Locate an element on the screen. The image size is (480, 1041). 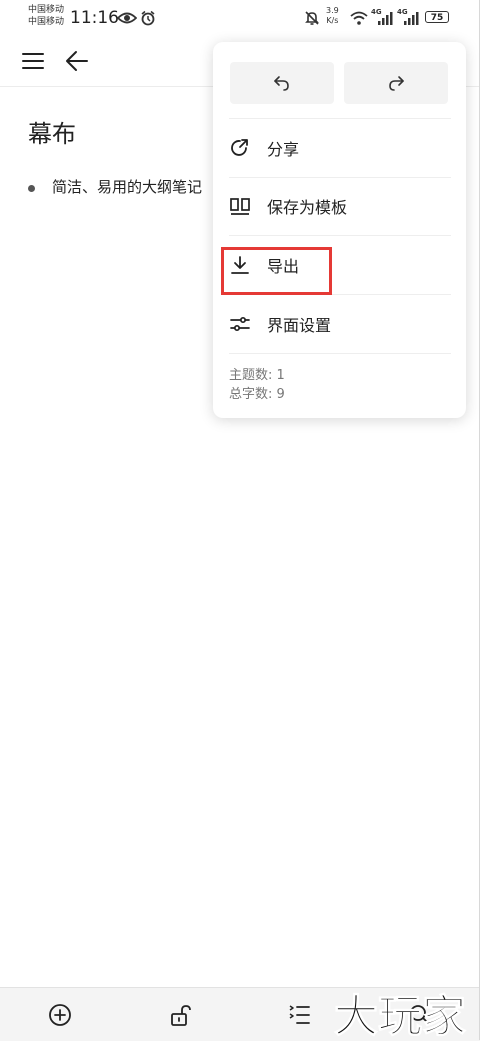
word-count: 总字数: 9 is located at coordinates (257, 394).